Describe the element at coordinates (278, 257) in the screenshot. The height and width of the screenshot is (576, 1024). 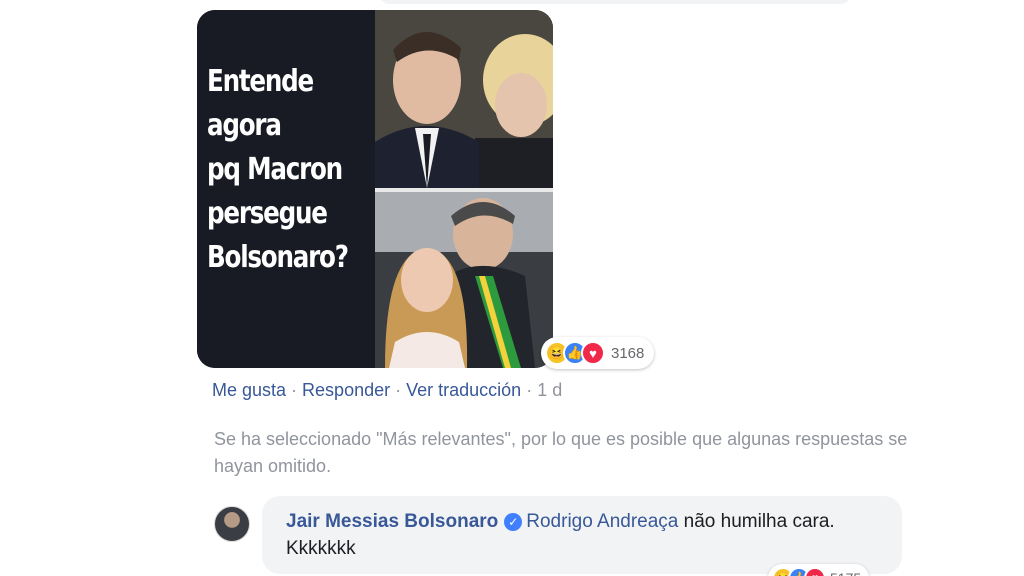
I see `meme-caption-line: Bolsonaro?` at that location.